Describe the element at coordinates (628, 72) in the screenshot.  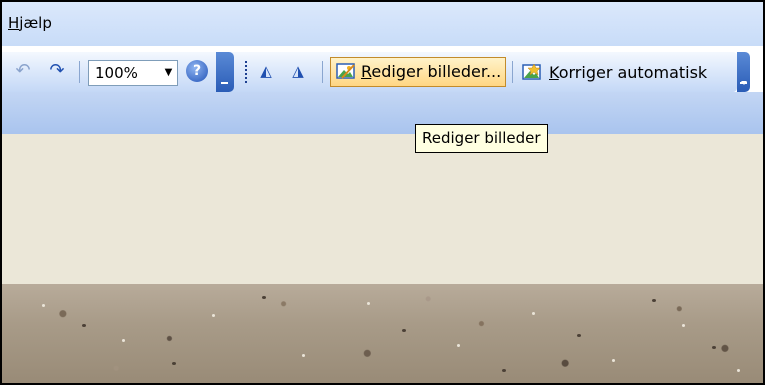
I see `auto-correct-button: Korriger automatisk` at that location.